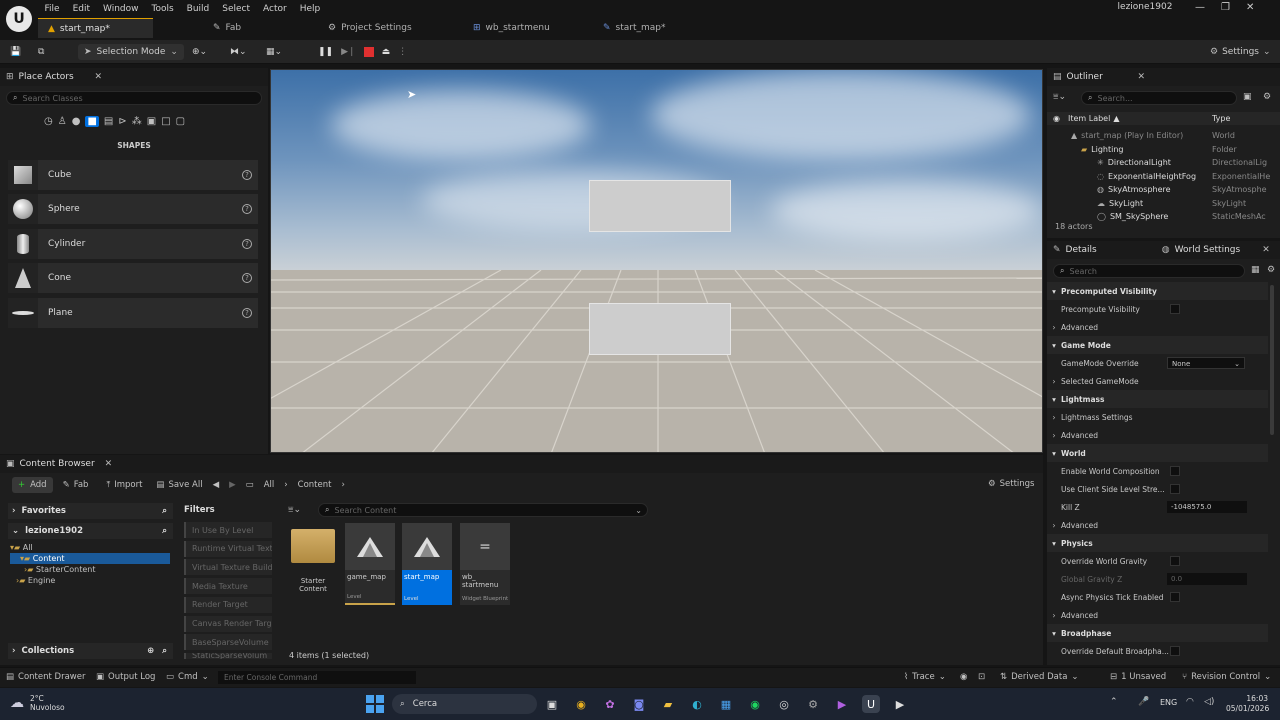 Image resolution: width=1280 pixels, height=720 pixels. What do you see at coordinates (187, 677) in the screenshot?
I see `cmd-button: ▭ Cmd ⌄` at bounding box center [187, 677].